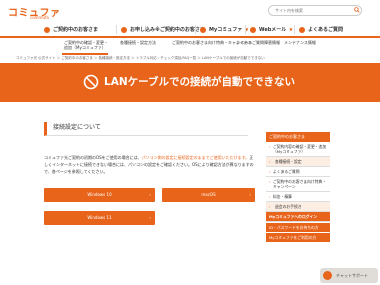  Describe the element at coordinates (250, 42) in the screenshot. I see `subnav-item-faq: よくあるご質問` at that location.